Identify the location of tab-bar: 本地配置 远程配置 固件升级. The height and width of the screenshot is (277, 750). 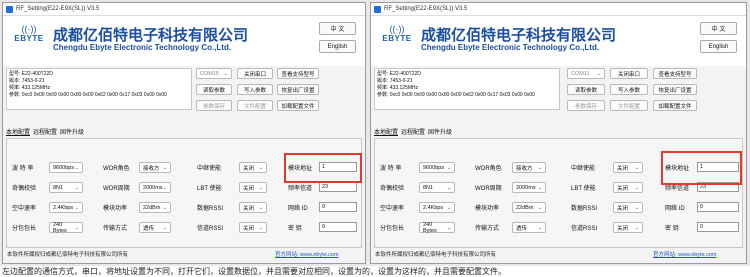
(45, 131).